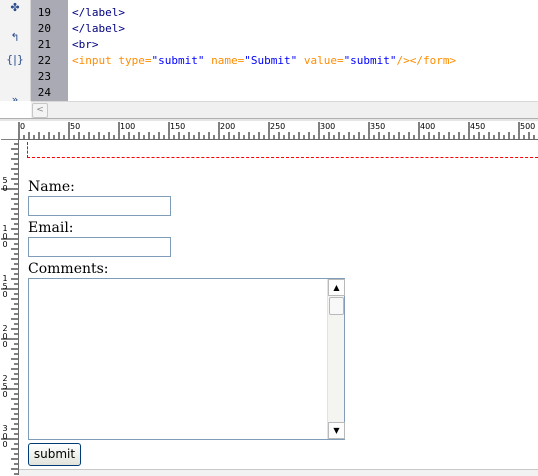  What do you see at coordinates (15, 60) in the screenshot?
I see `wrap-braces-icon: {|}` at bounding box center [15, 60].